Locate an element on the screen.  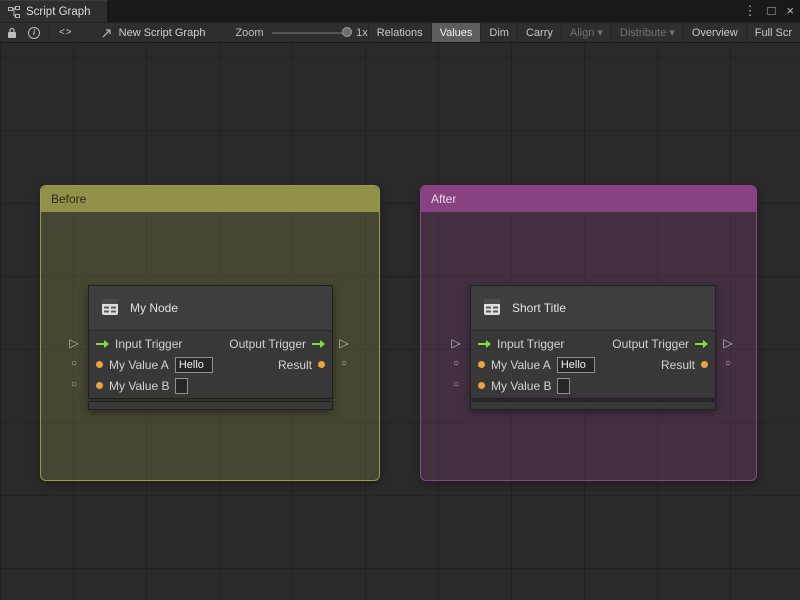
group-title: Before is located at coordinates (69, 199).